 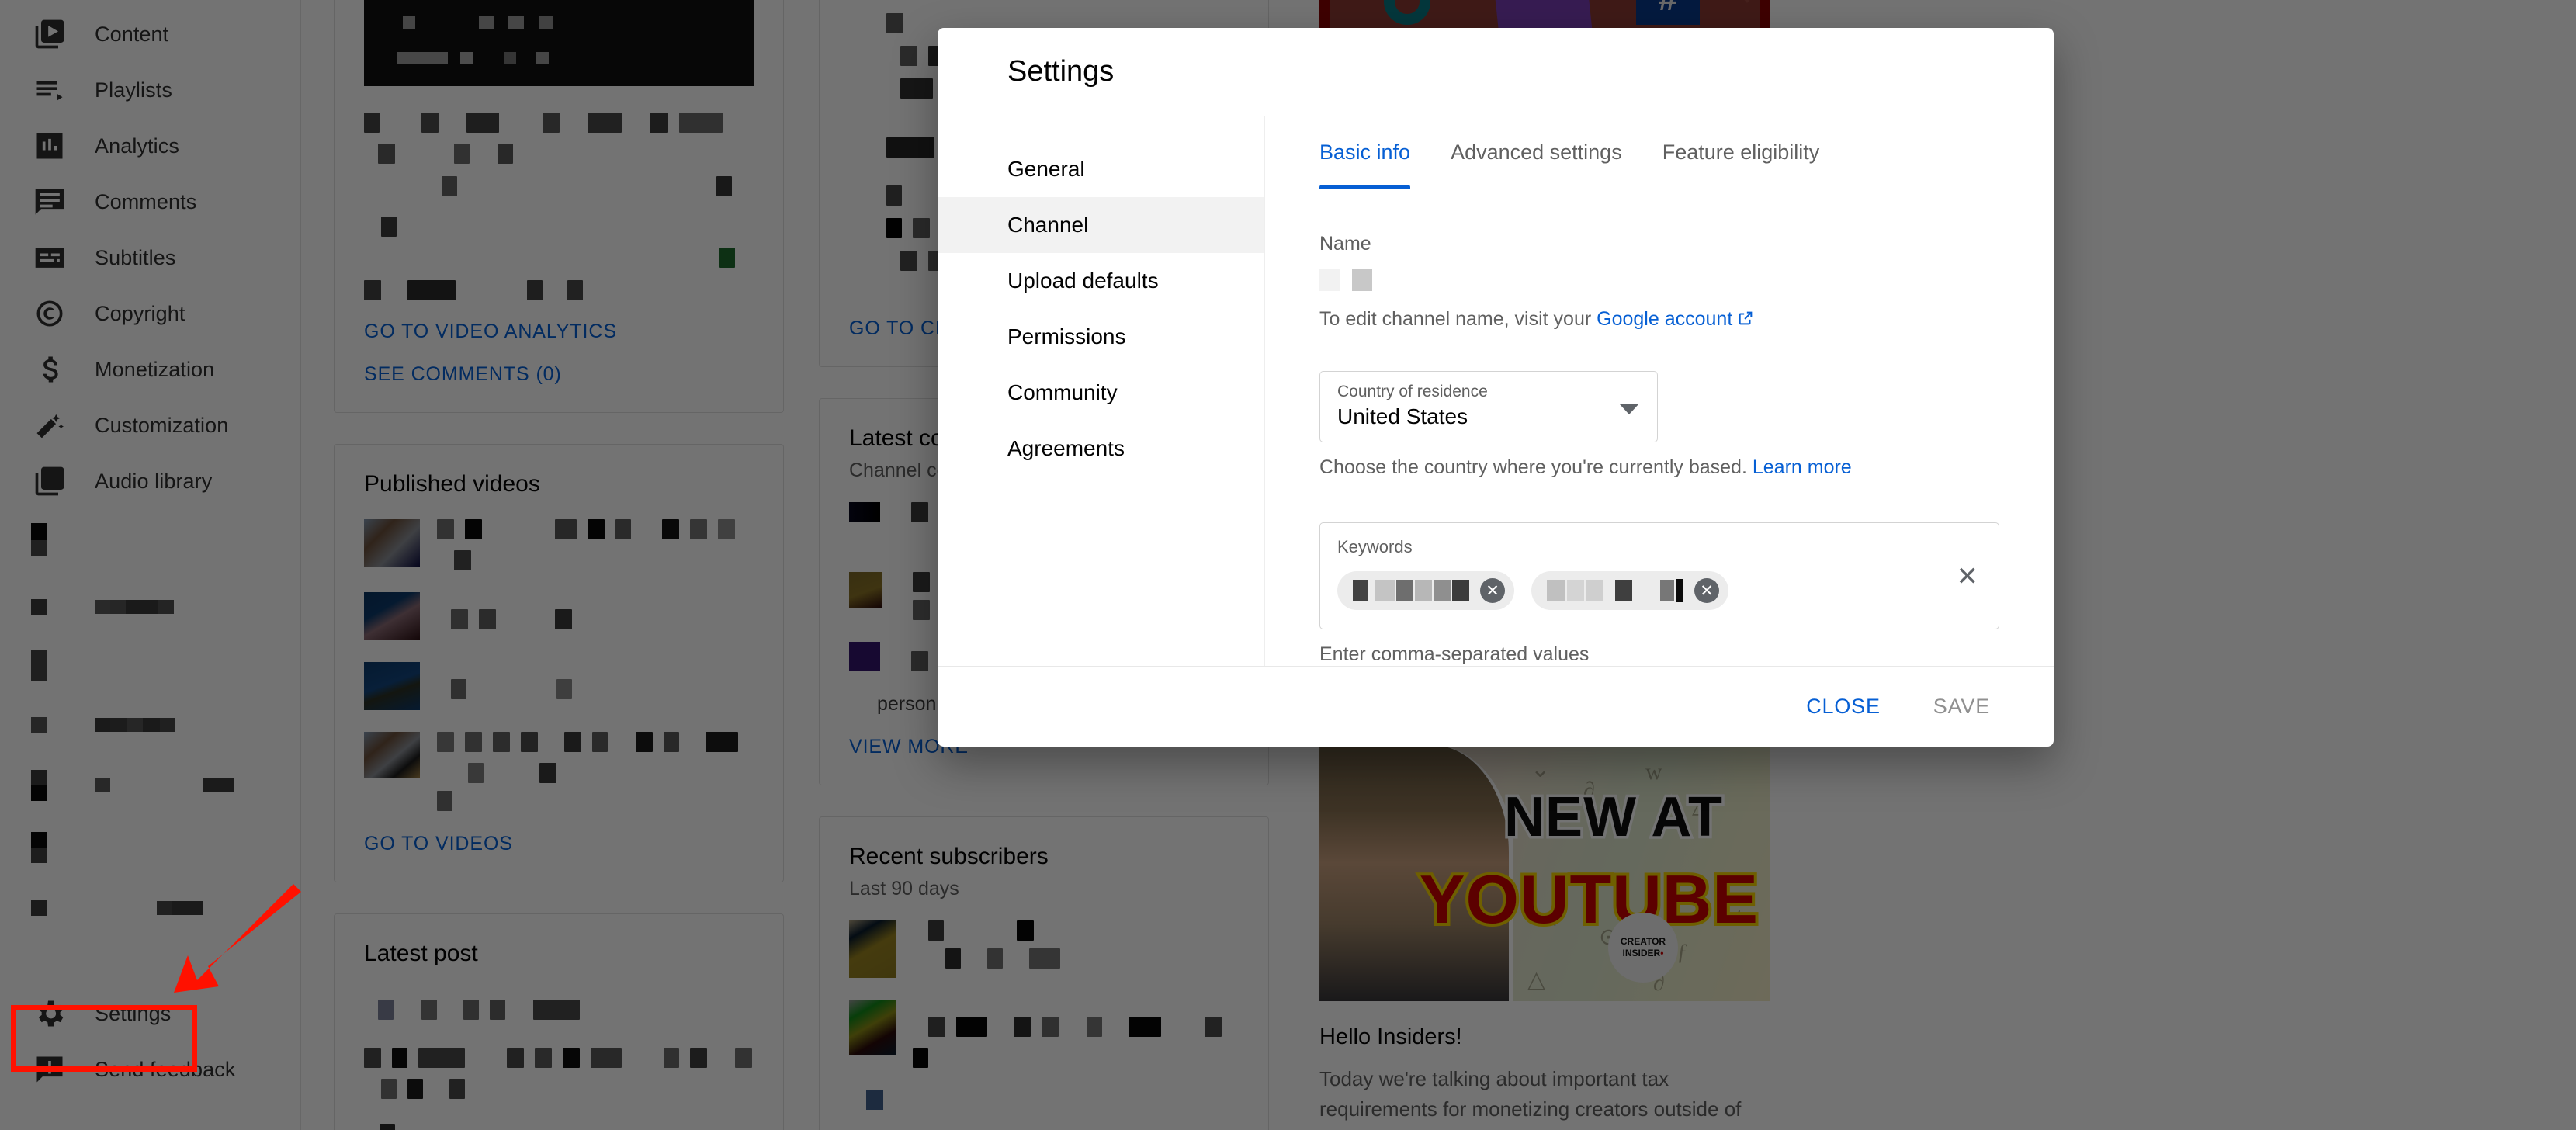 I want to click on dialog-nav-item-channel: Channel, so click(x=1101, y=225).